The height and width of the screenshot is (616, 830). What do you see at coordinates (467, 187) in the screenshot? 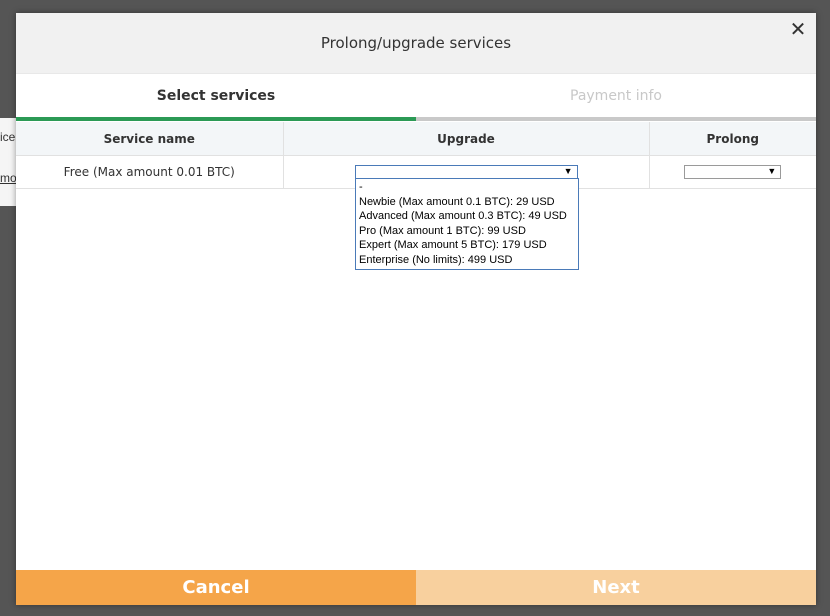
I see `upgrade-option-none: -` at bounding box center [467, 187].